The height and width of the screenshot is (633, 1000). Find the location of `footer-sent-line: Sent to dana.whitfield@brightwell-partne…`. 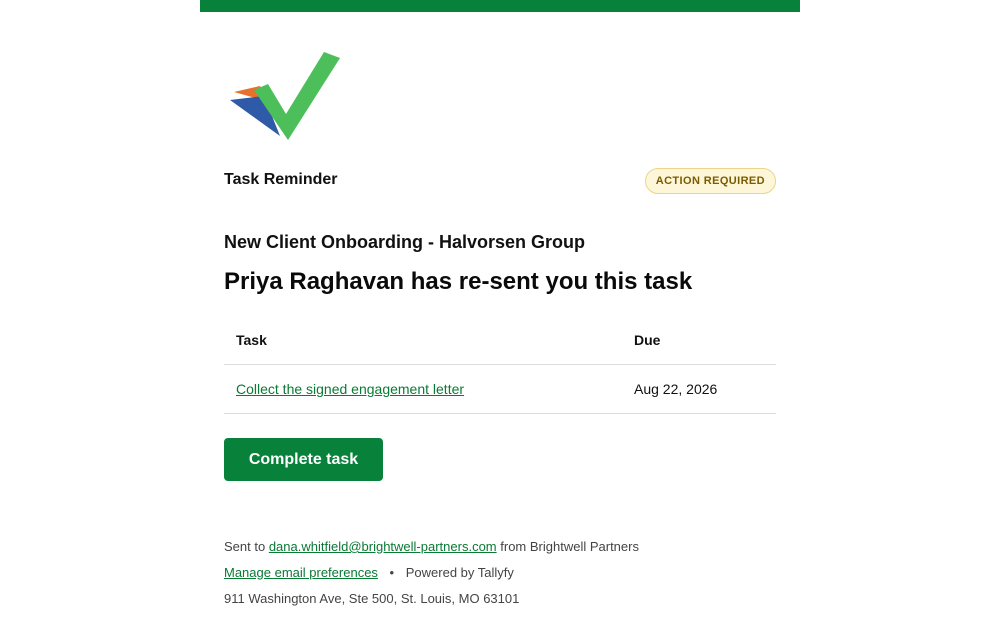

footer-sent-line: Sent to dana.whitfield@brightwell-partne… is located at coordinates (500, 551).